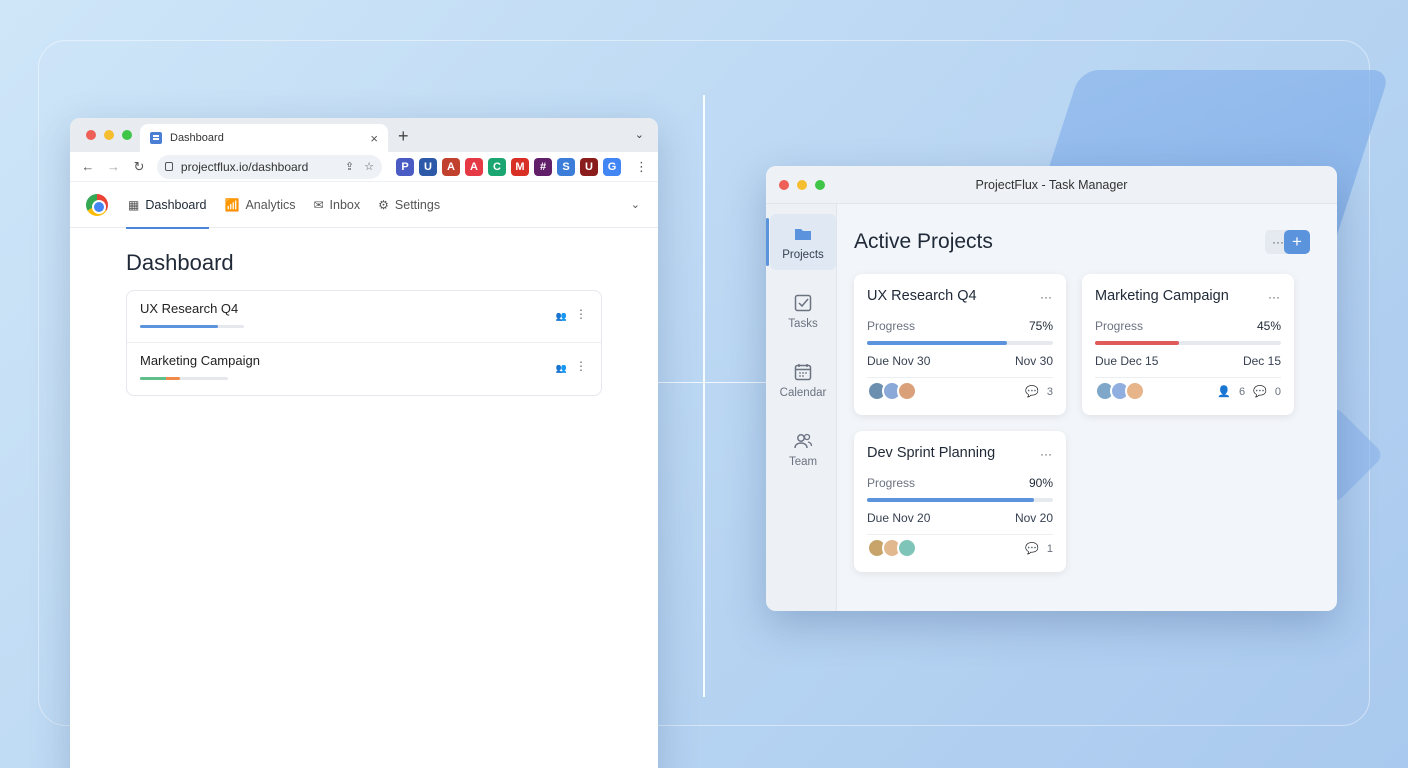 The height and width of the screenshot is (768, 1408). What do you see at coordinates (1277, 391) in the screenshot?
I see `comment-count: 0` at bounding box center [1277, 391].